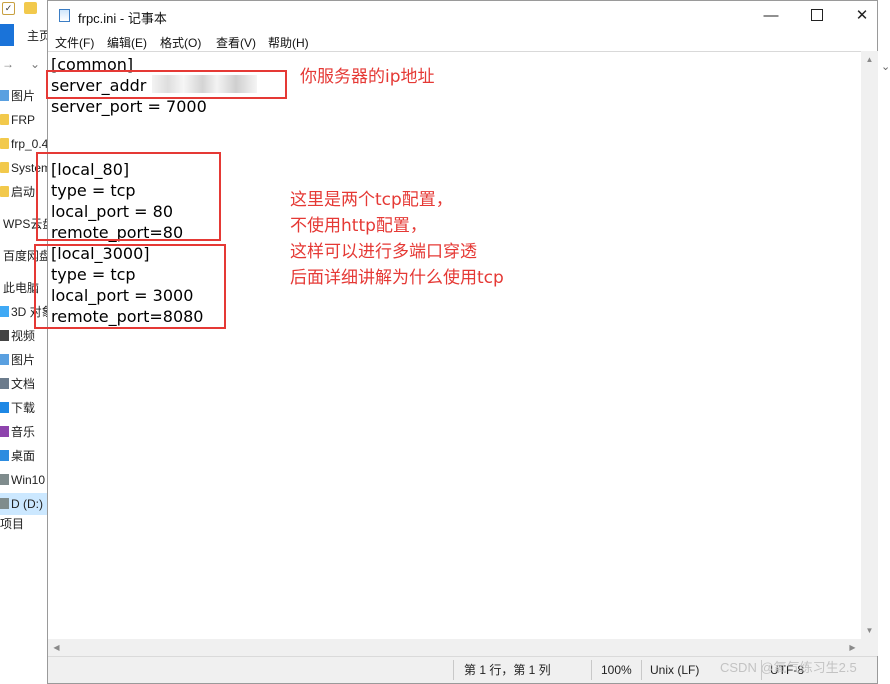 The width and height of the screenshot is (890, 684). I want to click on checkbox-icon: ✓, so click(8, 8).